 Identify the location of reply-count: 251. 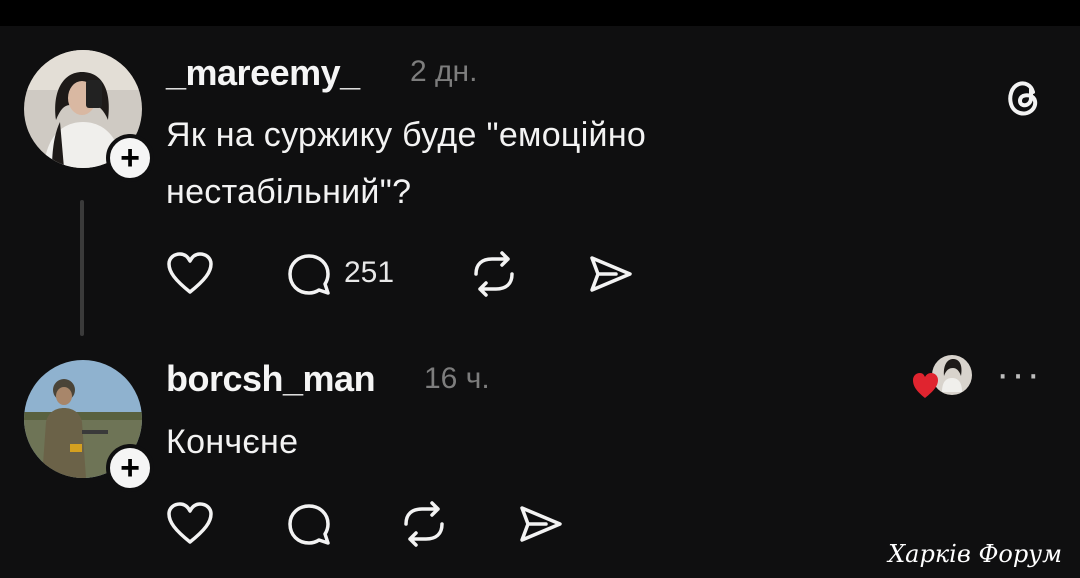
(369, 272).